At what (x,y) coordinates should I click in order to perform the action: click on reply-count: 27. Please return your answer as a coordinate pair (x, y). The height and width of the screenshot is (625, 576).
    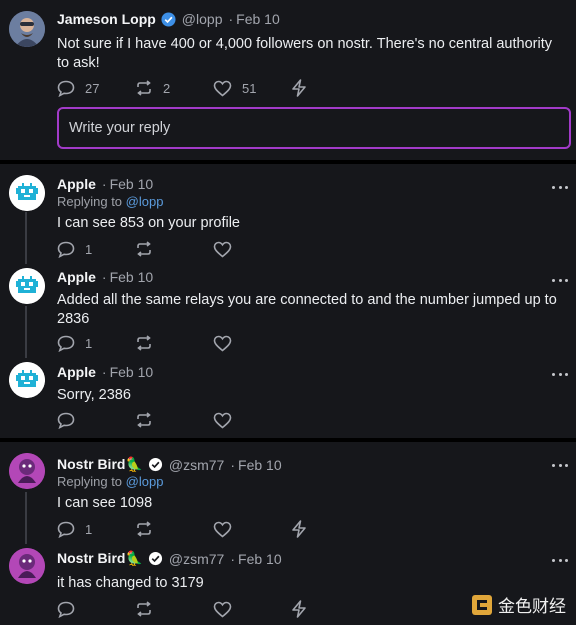
    Looking at the image, I should click on (92, 88).